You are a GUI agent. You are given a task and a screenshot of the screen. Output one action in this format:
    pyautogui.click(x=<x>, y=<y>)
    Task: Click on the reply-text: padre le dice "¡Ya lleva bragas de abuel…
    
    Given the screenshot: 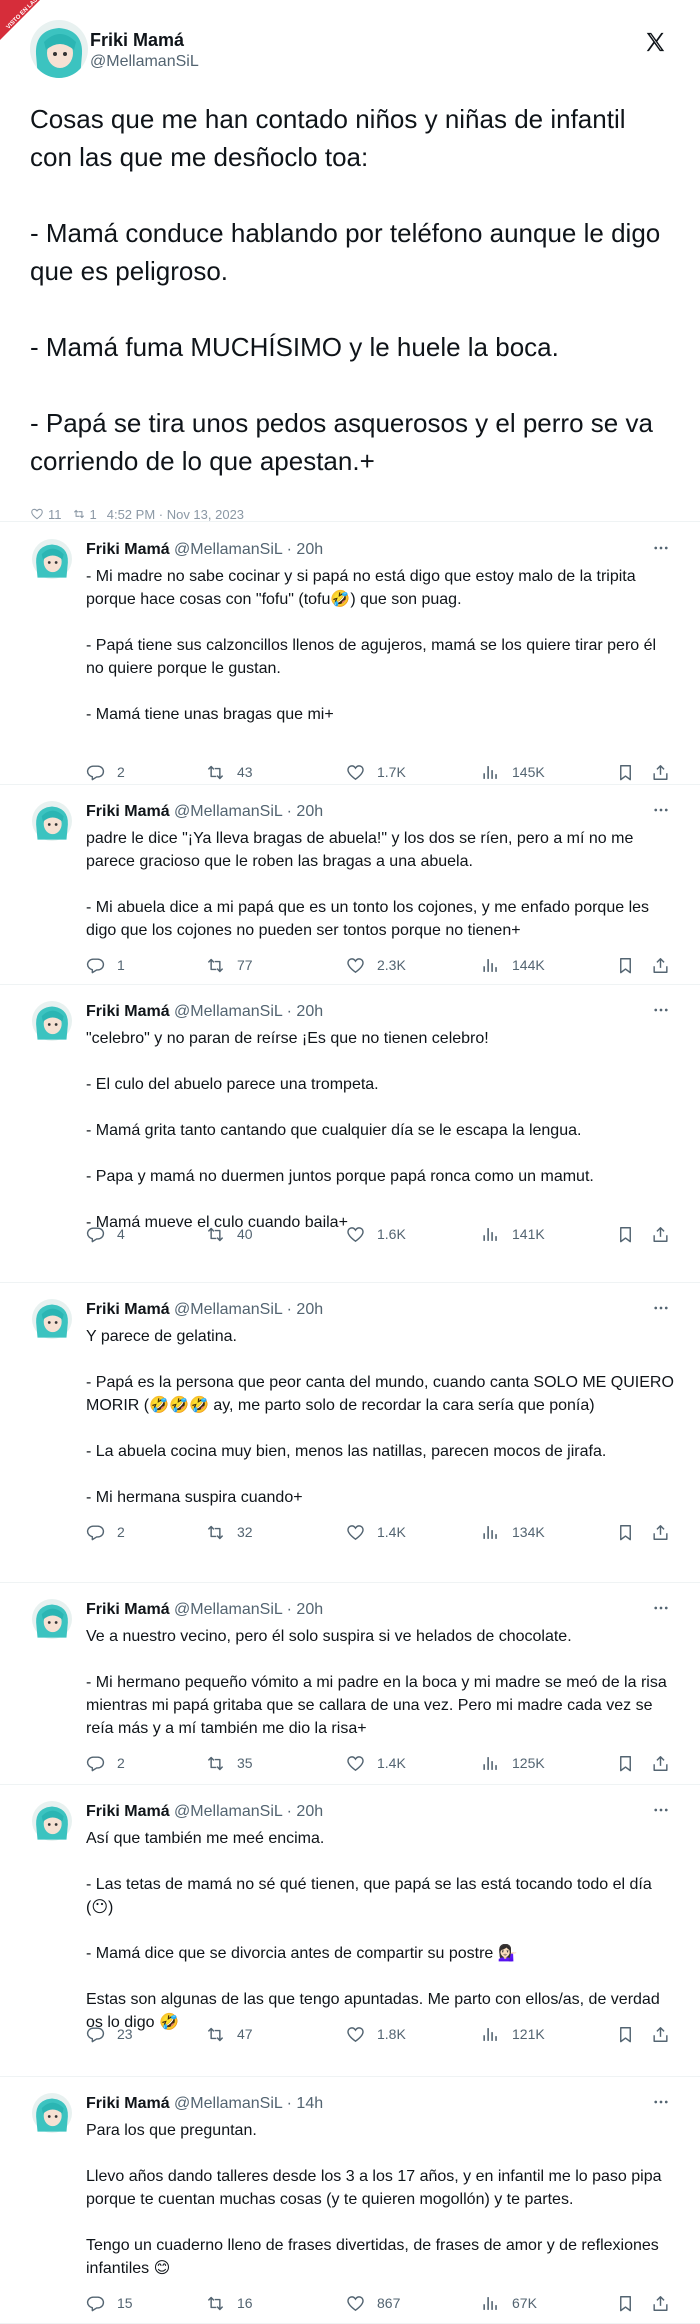 What is the action you would take?
    pyautogui.click(x=368, y=884)
    